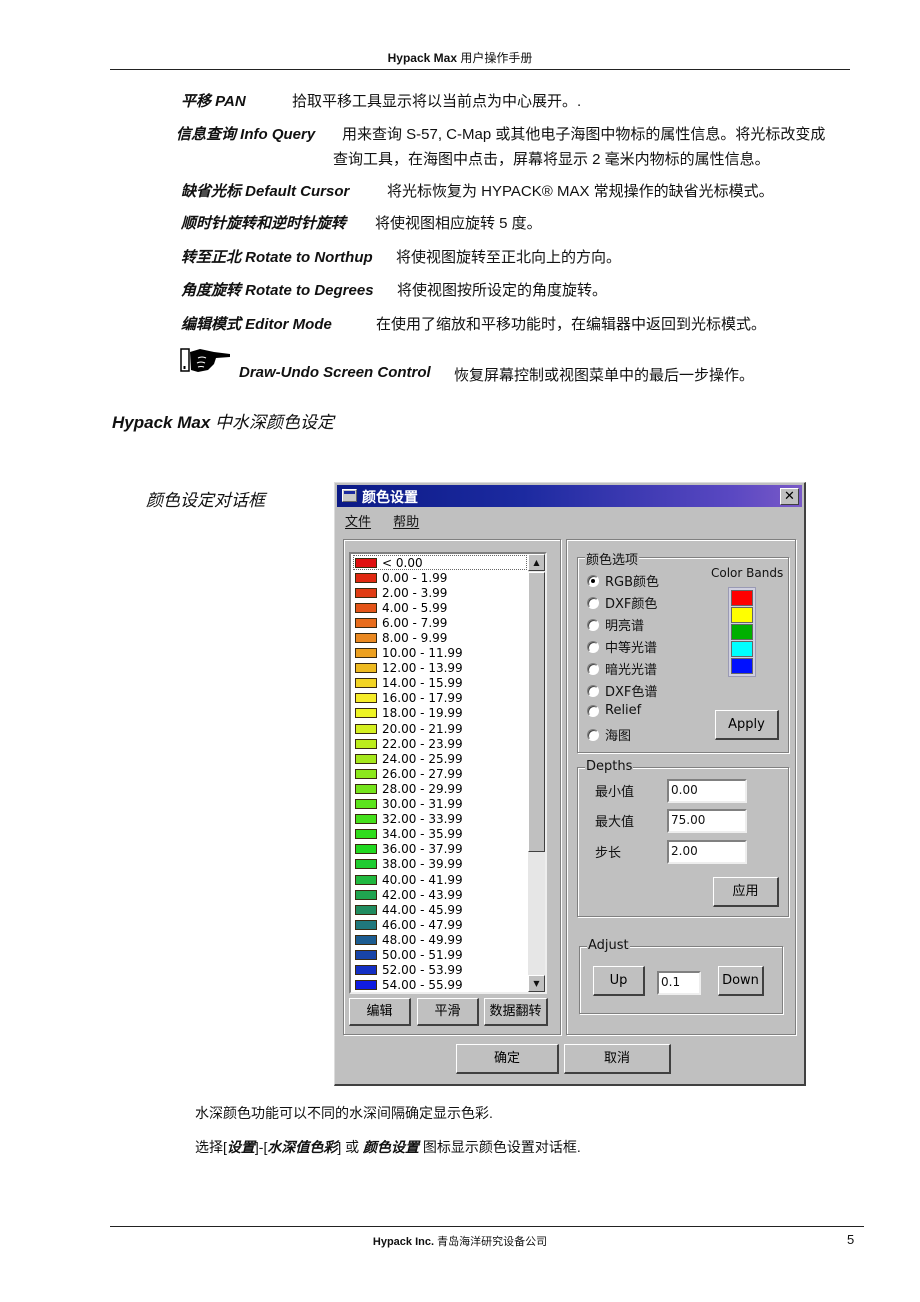 Image resolution: width=920 pixels, height=1302 pixels. I want to click on depth-list-item: 12.00 - 13.99, so click(440, 668).